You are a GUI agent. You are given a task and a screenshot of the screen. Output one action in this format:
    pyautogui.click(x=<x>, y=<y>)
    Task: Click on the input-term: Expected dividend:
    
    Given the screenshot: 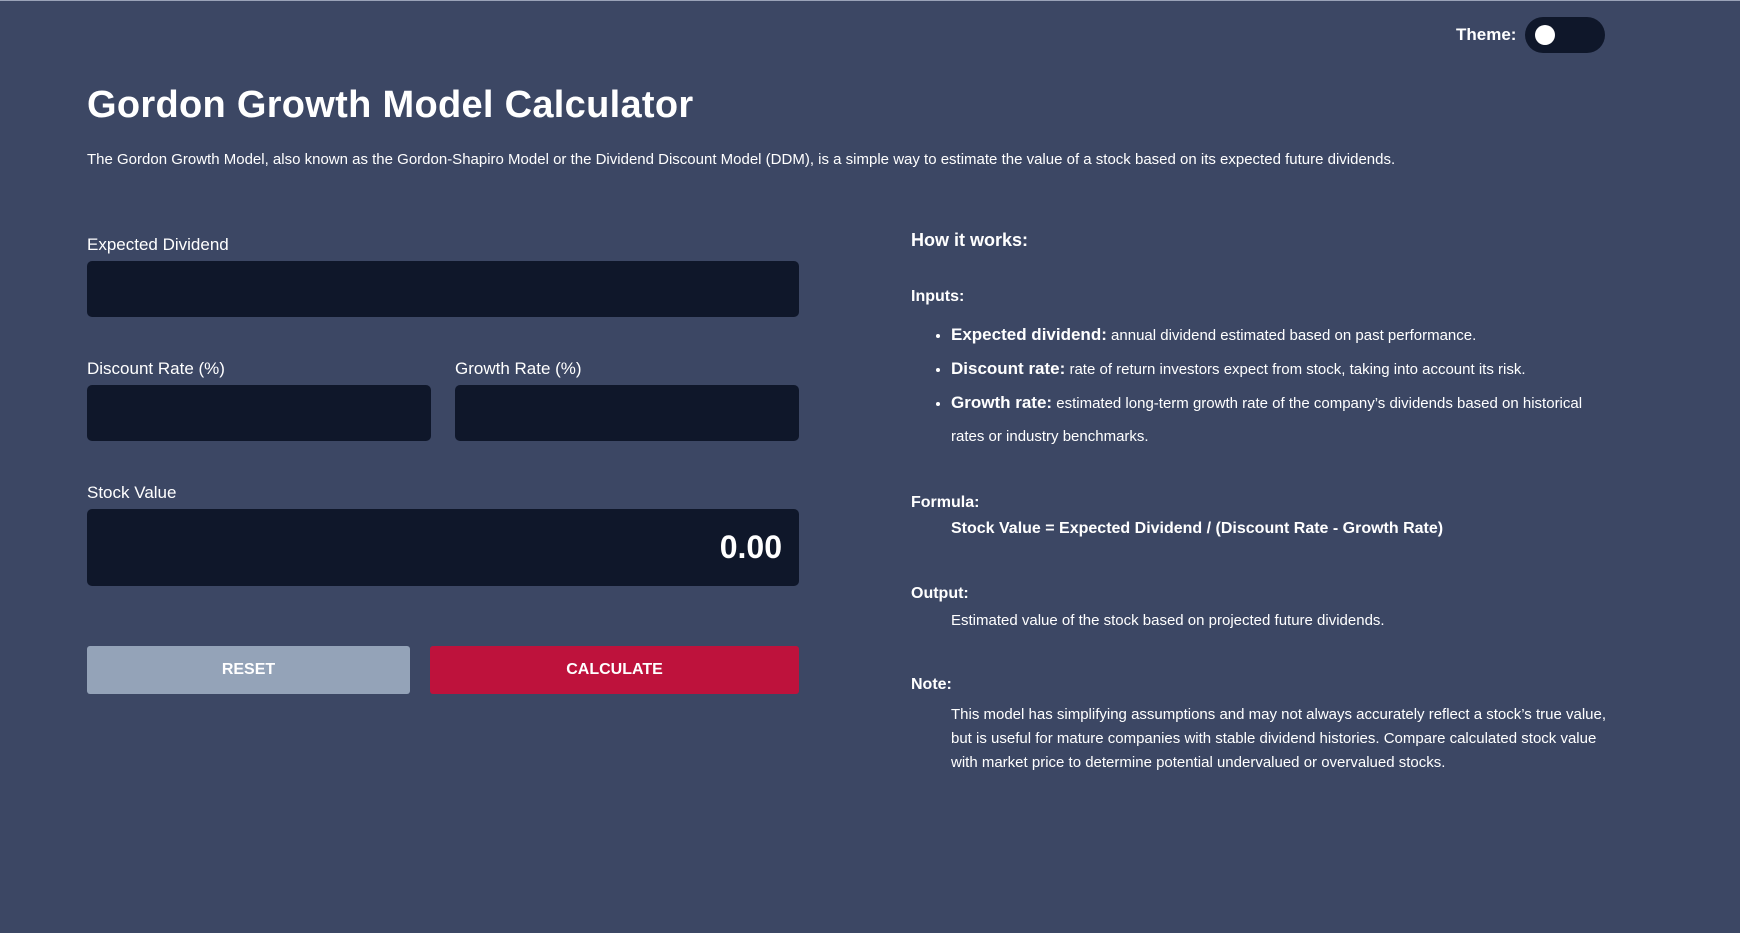 What is the action you would take?
    pyautogui.click(x=1029, y=334)
    